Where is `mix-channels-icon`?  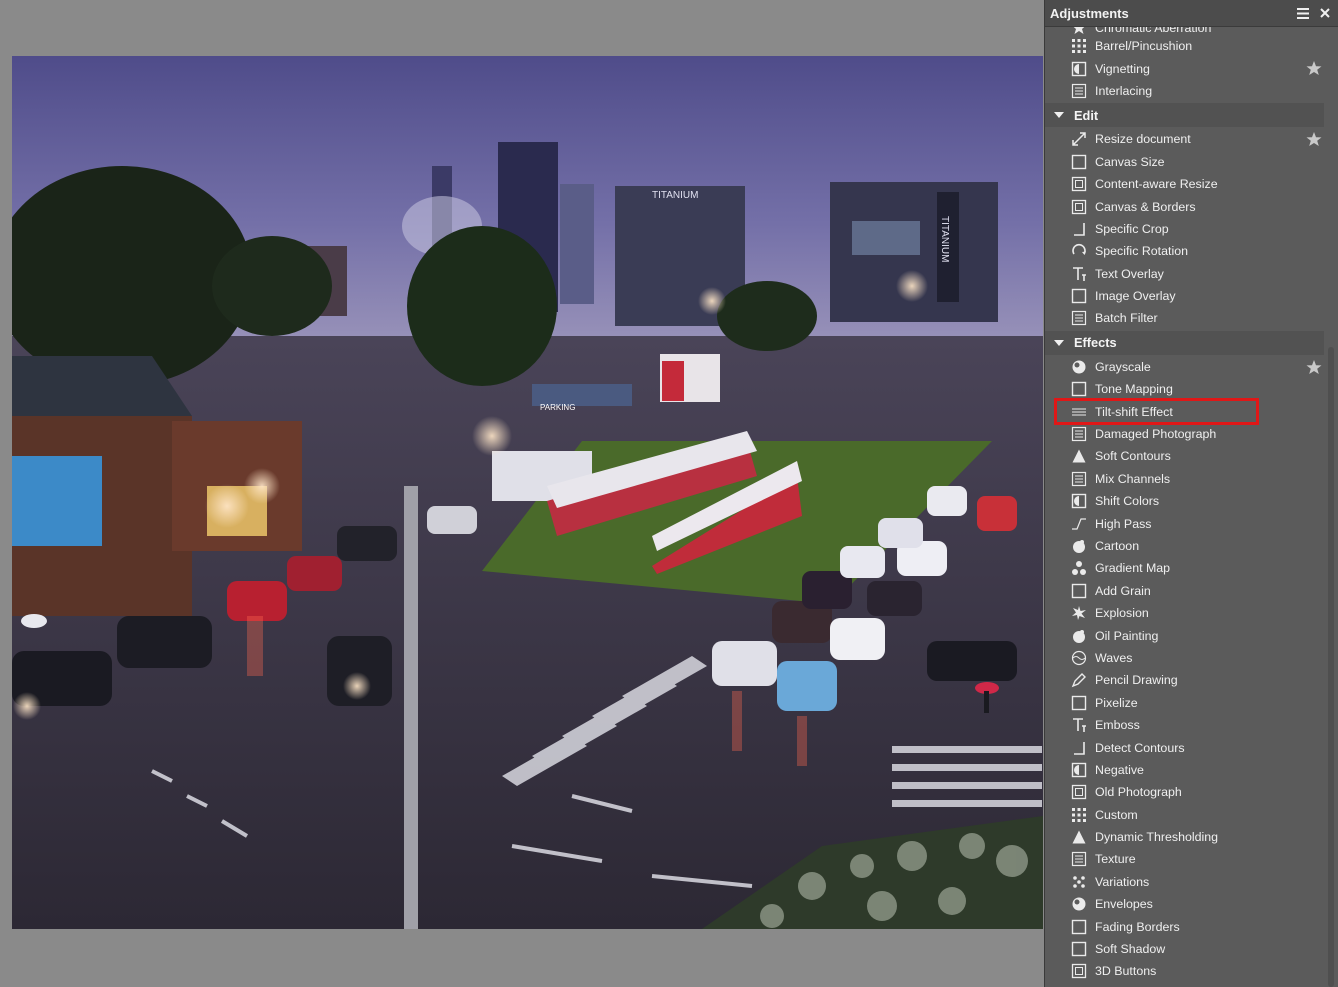 mix-channels-icon is located at coordinates (1078, 478).